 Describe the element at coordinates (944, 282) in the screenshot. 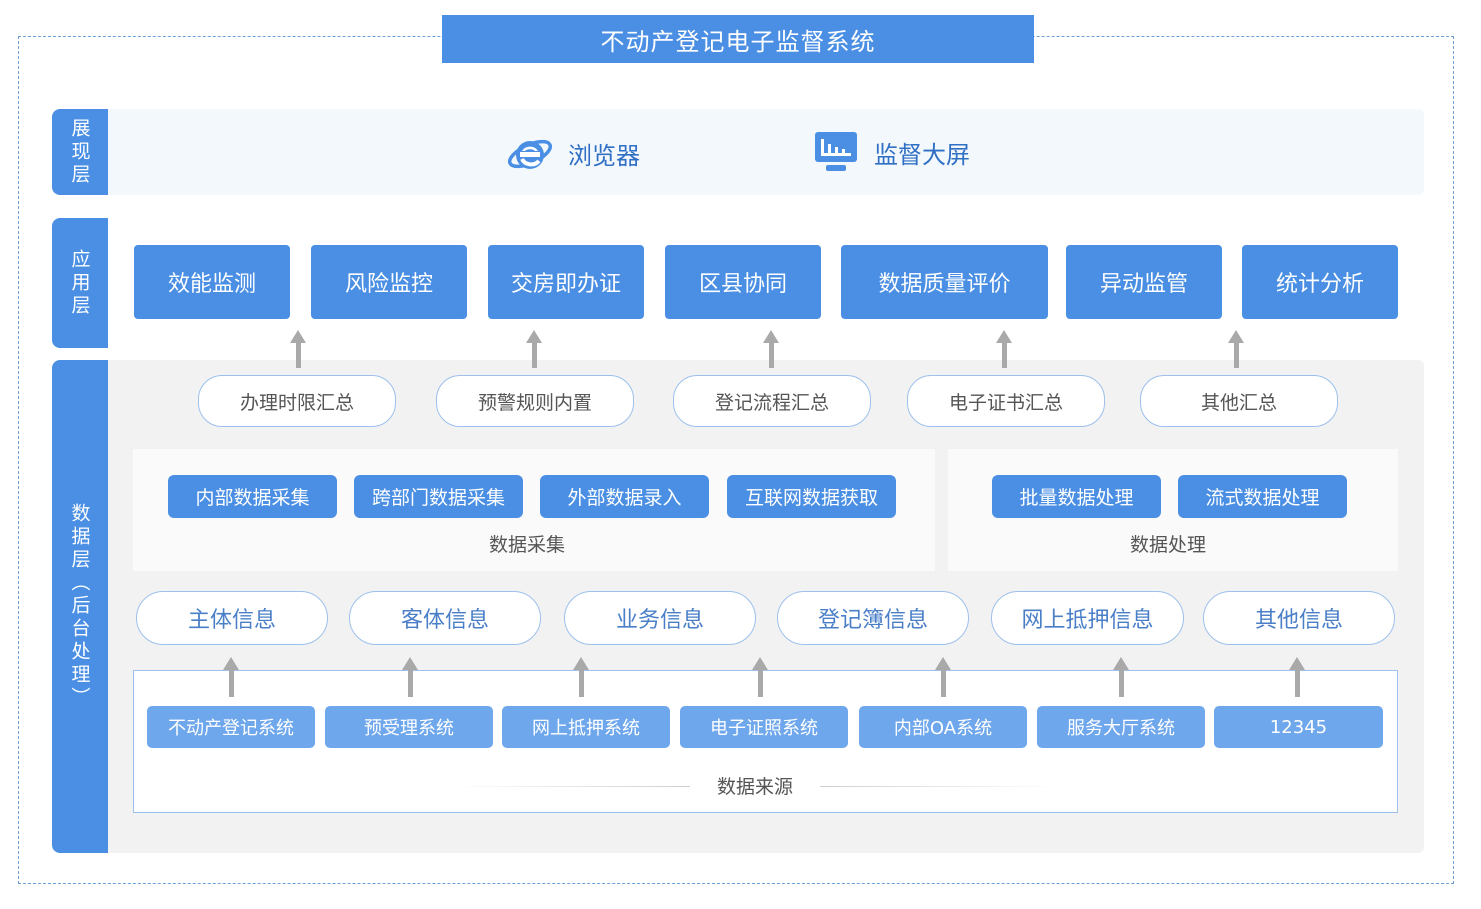

I see `app-module-quality: 数据质量评价` at that location.